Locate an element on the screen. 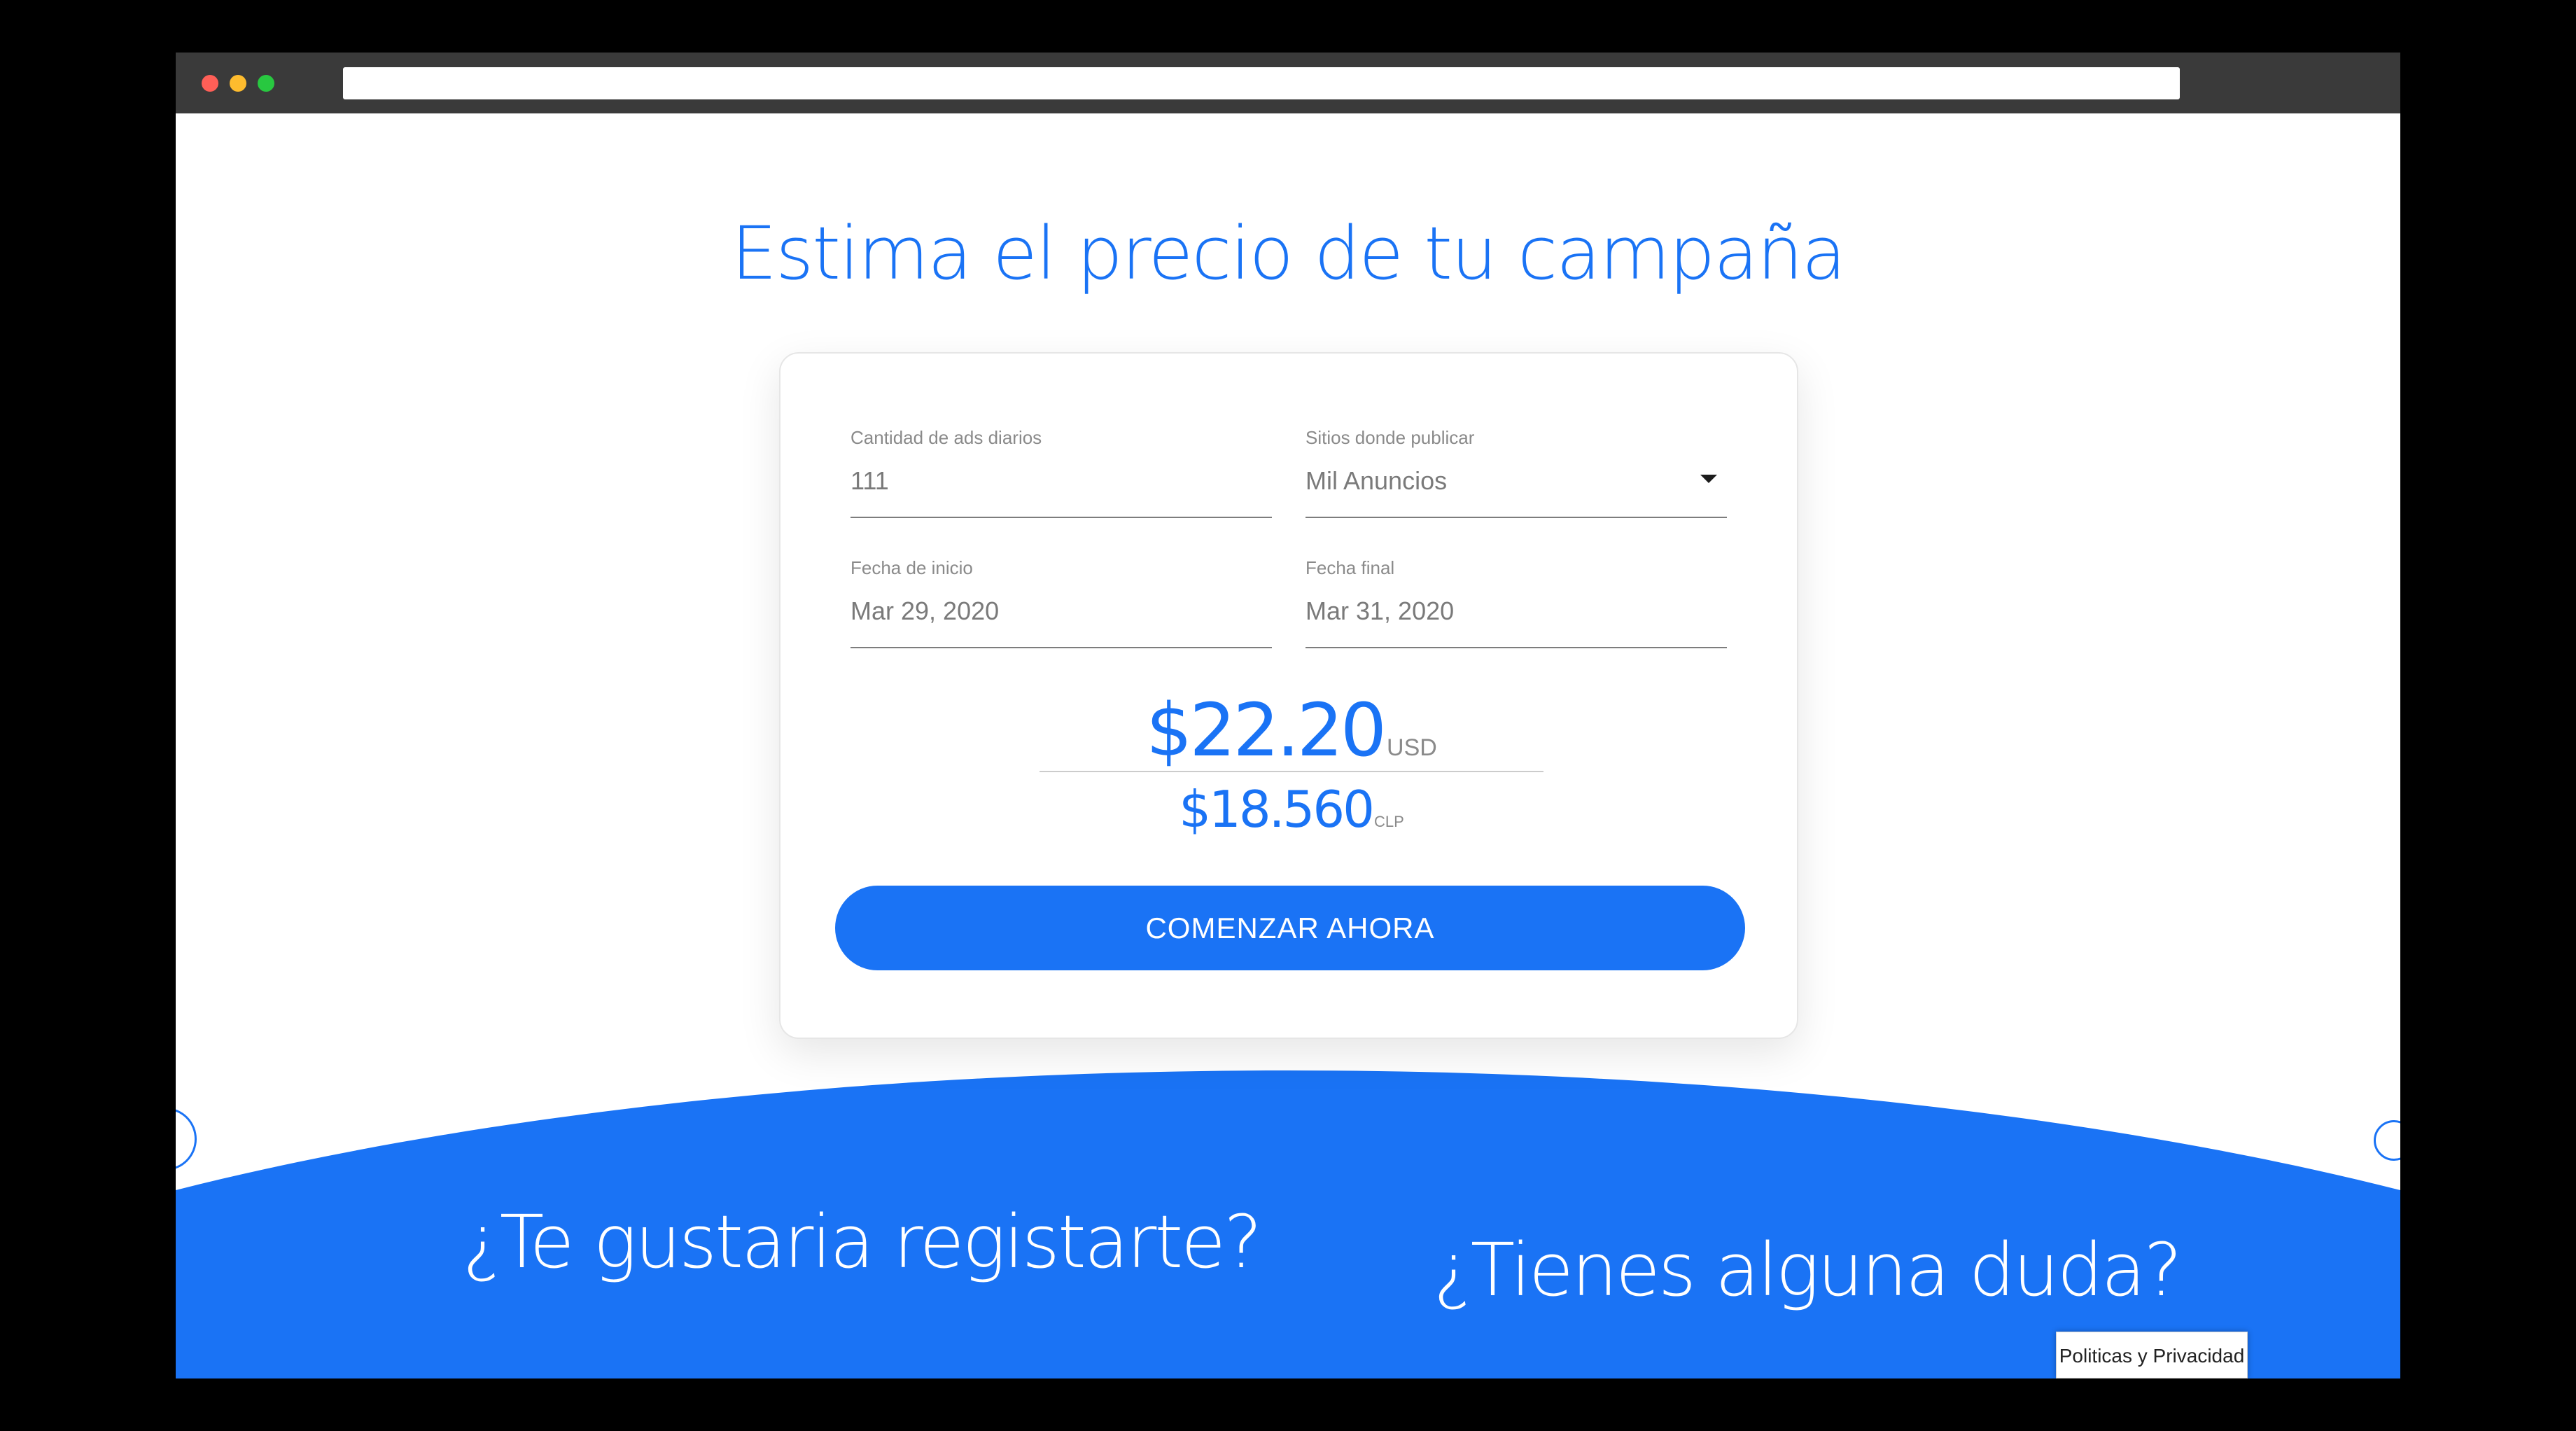 This screenshot has height=1431, width=2576. sites-selected-value: Mil Anuncios is located at coordinates (1376, 481).